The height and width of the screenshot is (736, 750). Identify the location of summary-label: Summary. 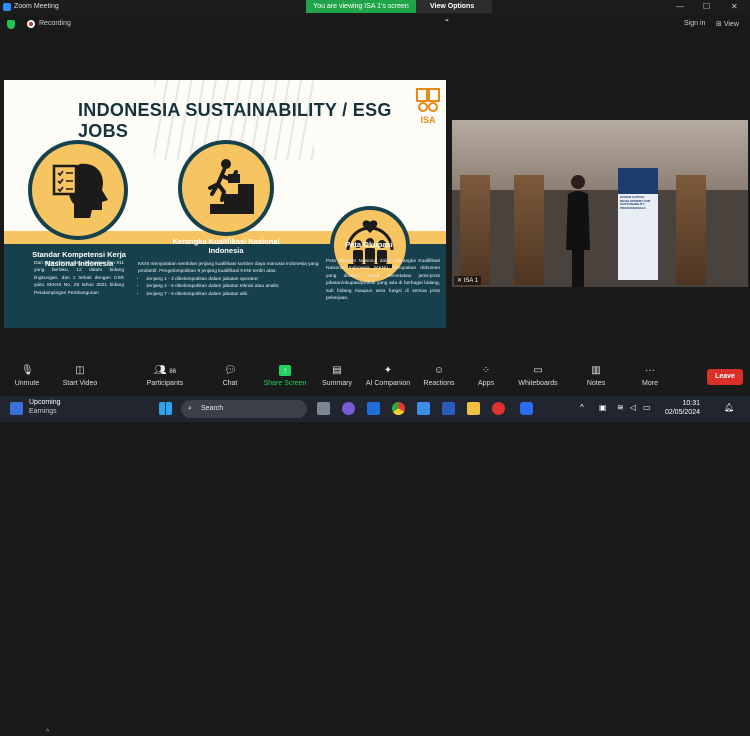
(337, 383).